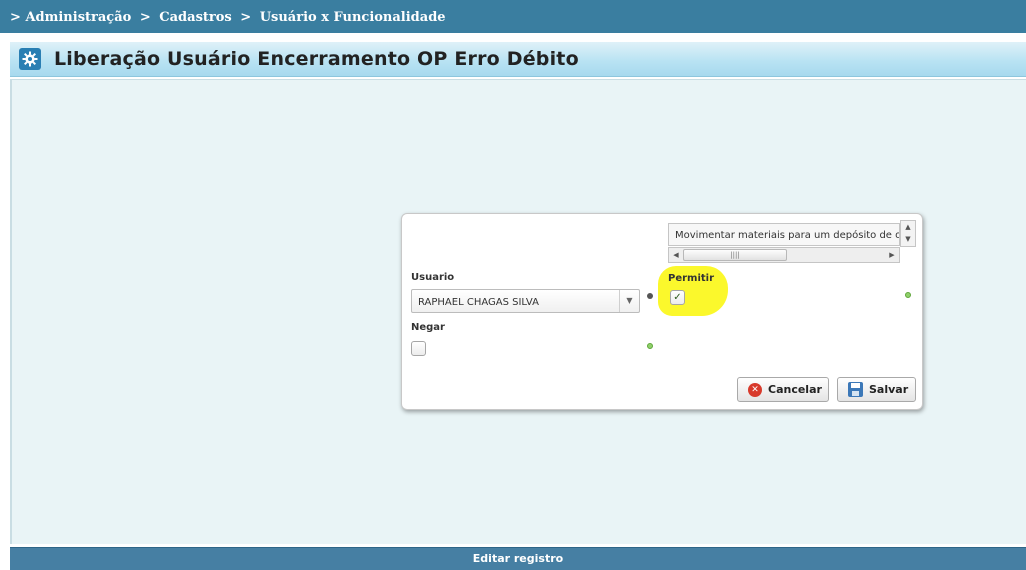 This screenshot has width=1026, height=570. I want to click on breadcrumb-item-cadastros: Cadastros, so click(195, 17).